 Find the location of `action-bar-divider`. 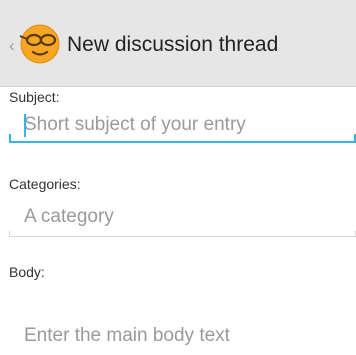

action-bar-divider is located at coordinates (178, 86).